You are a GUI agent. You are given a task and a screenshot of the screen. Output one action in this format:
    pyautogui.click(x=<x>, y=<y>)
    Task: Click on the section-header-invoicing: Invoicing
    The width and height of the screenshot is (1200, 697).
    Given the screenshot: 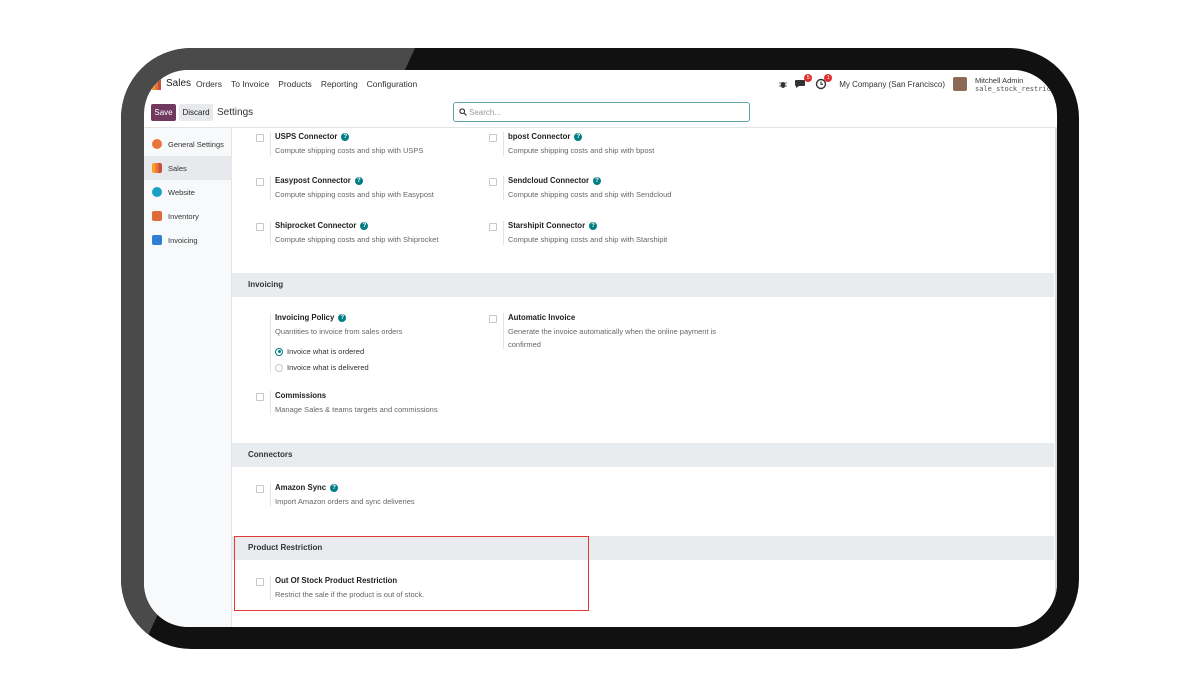 What is the action you would take?
    pyautogui.click(x=643, y=285)
    